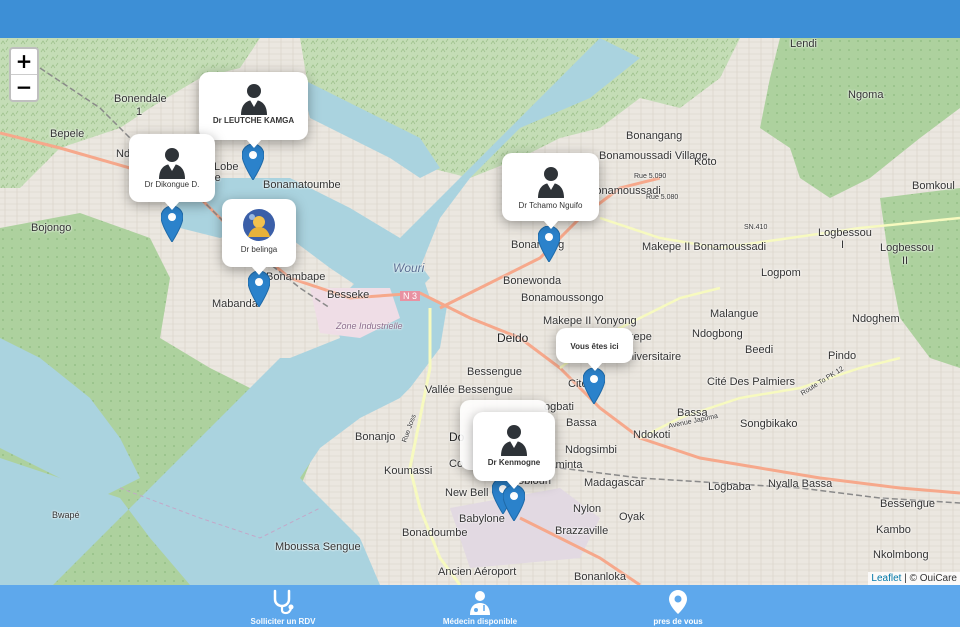 The image size is (960, 627). Describe the element at coordinates (51, 228) in the screenshot. I see `place-label: Bojongo` at that location.